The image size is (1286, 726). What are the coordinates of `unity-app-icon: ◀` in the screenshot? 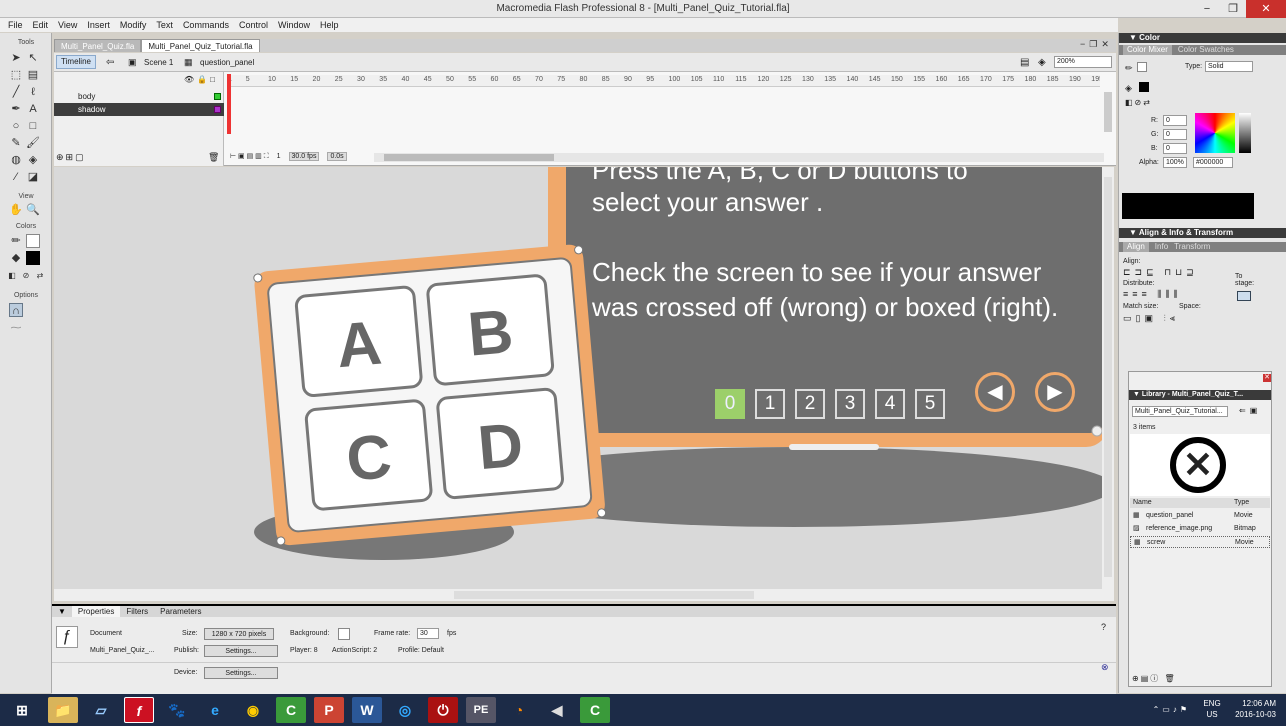 It's located at (557, 710).